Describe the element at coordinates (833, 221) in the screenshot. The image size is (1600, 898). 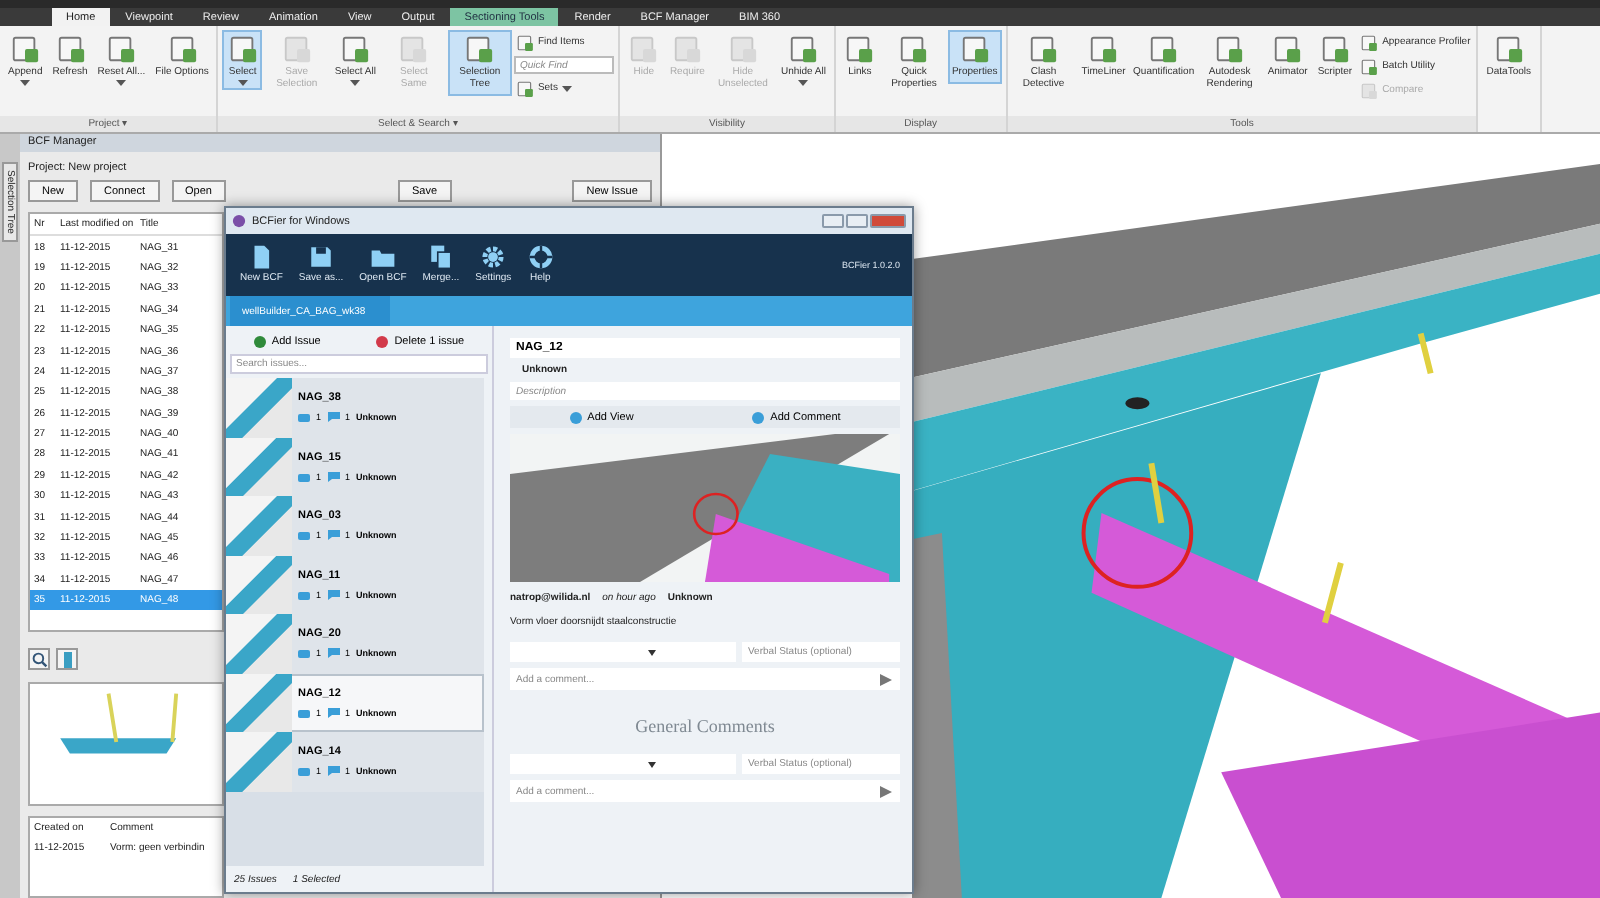
I see `minimize-button` at that location.